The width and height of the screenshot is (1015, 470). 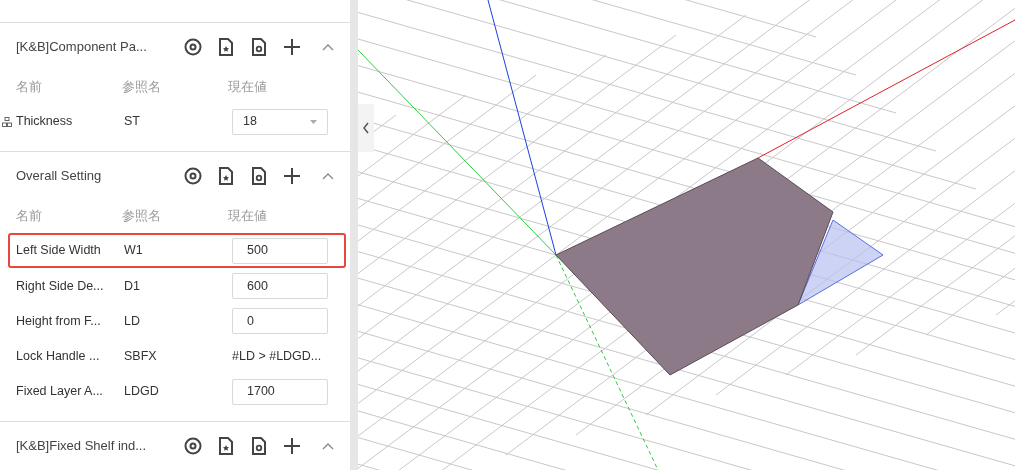 I want to click on chevron-left-icon, so click(x=366, y=128).